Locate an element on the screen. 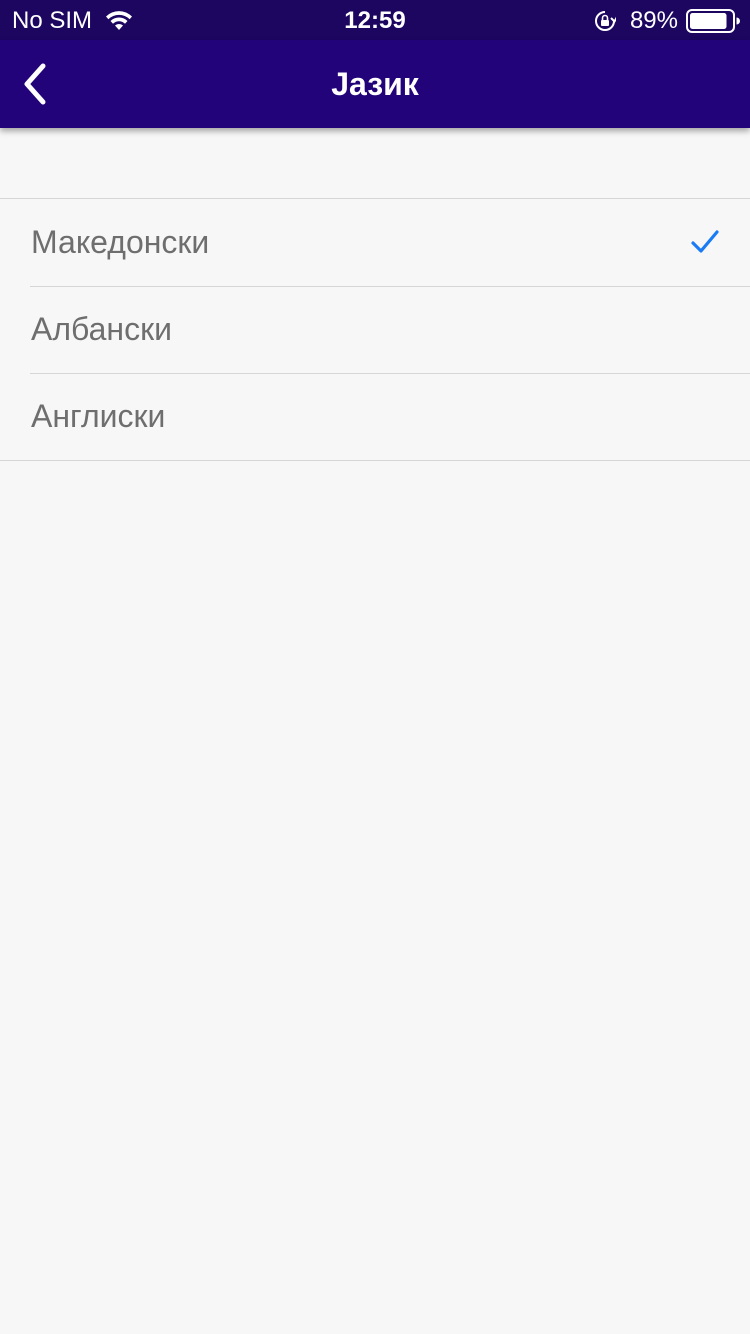  language-item-english: Англиски is located at coordinates (375, 416).